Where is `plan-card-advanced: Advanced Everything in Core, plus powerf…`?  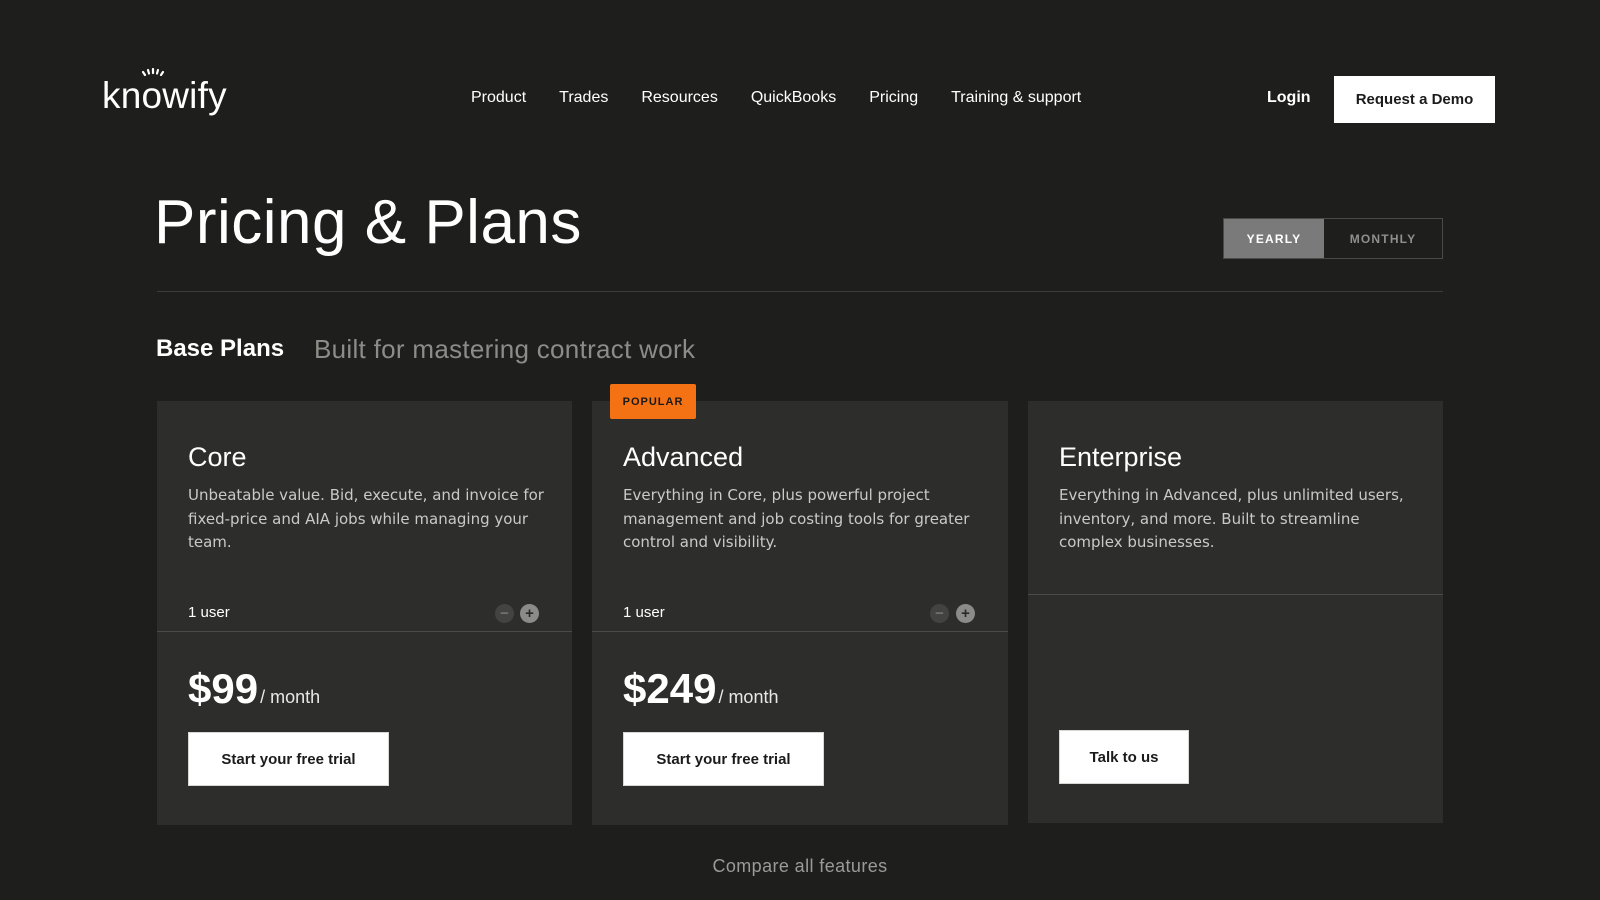 plan-card-advanced: Advanced Everything in Core, plus powerf… is located at coordinates (800, 613).